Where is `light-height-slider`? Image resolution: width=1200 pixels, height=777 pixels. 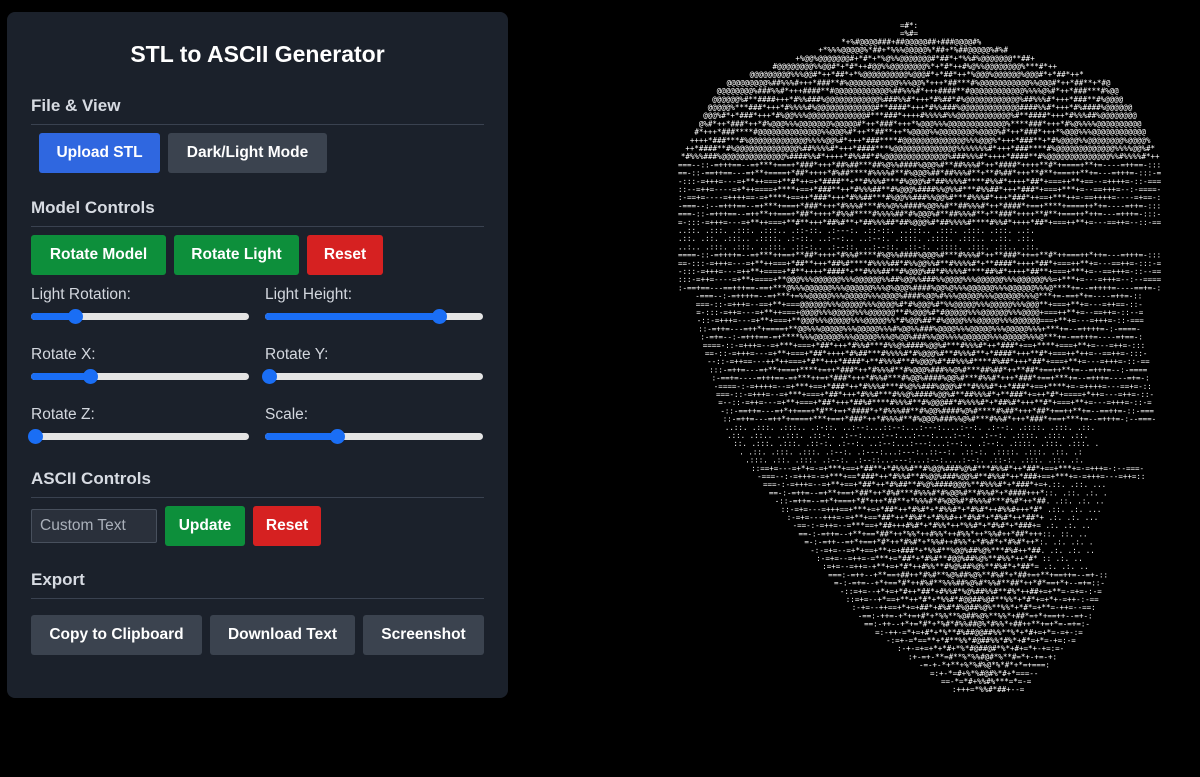 light-height-slider is located at coordinates (374, 316).